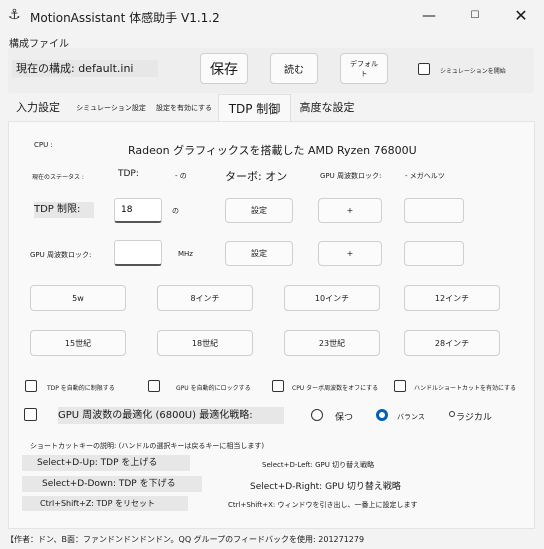 The height and width of the screenshot is (549, 544). What do you see at coordinates (278, 386) in the screenshot?
I see `cpu-turbo-off-checkbox` at bounding box center [278, 386].